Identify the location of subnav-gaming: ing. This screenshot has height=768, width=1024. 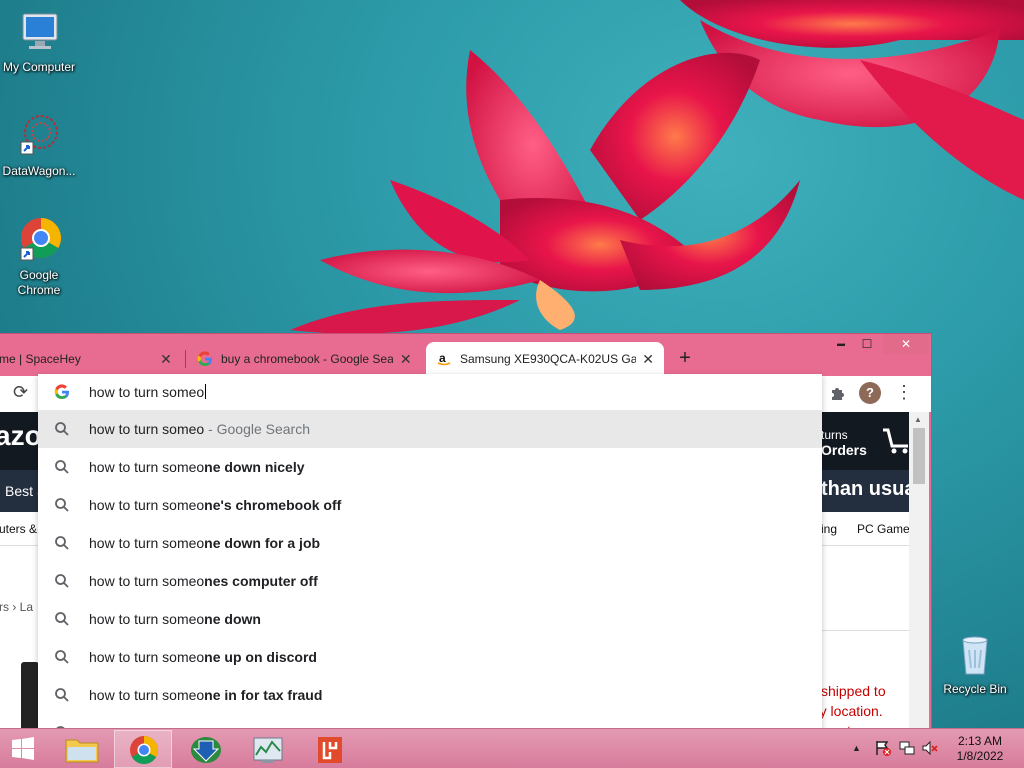
(829, 529).